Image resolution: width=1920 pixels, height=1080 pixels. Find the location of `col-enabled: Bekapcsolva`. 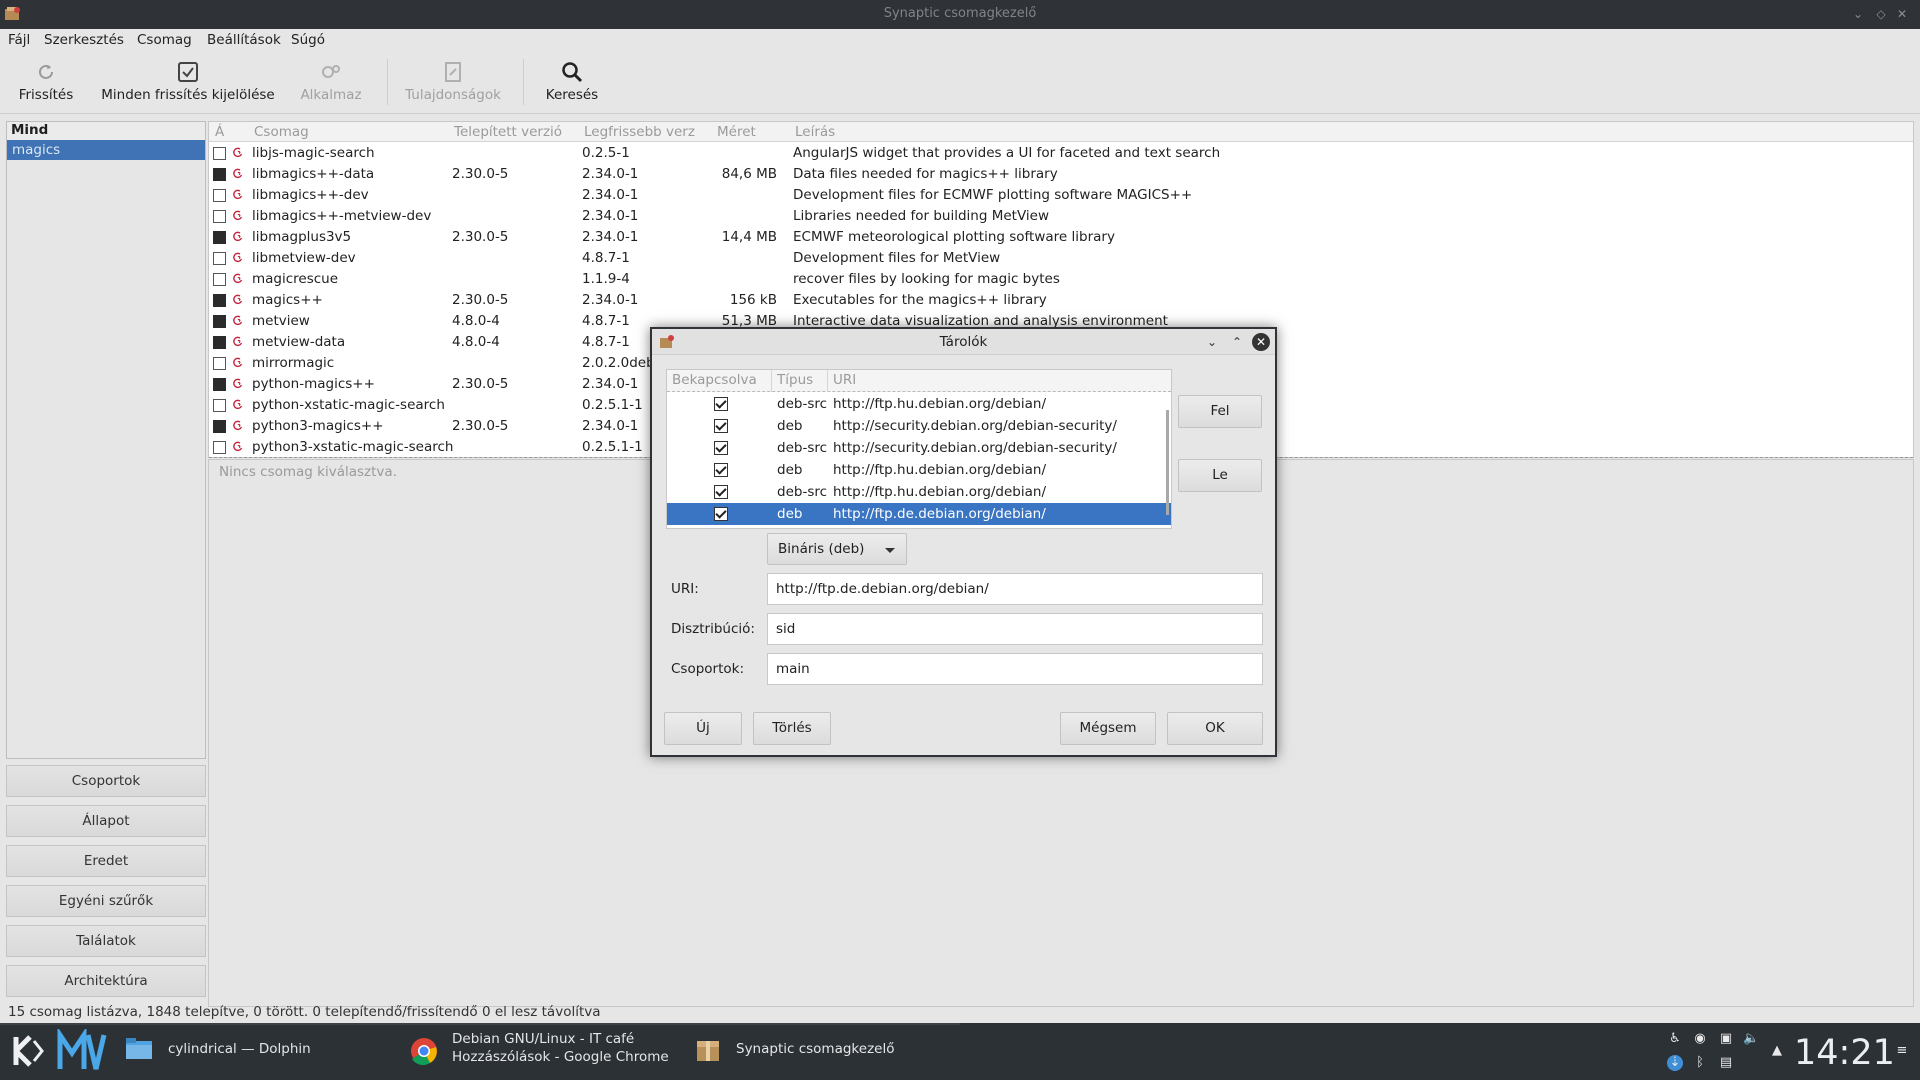

col-enabled: Bekapcsolva is located at coordinates (714, 380).